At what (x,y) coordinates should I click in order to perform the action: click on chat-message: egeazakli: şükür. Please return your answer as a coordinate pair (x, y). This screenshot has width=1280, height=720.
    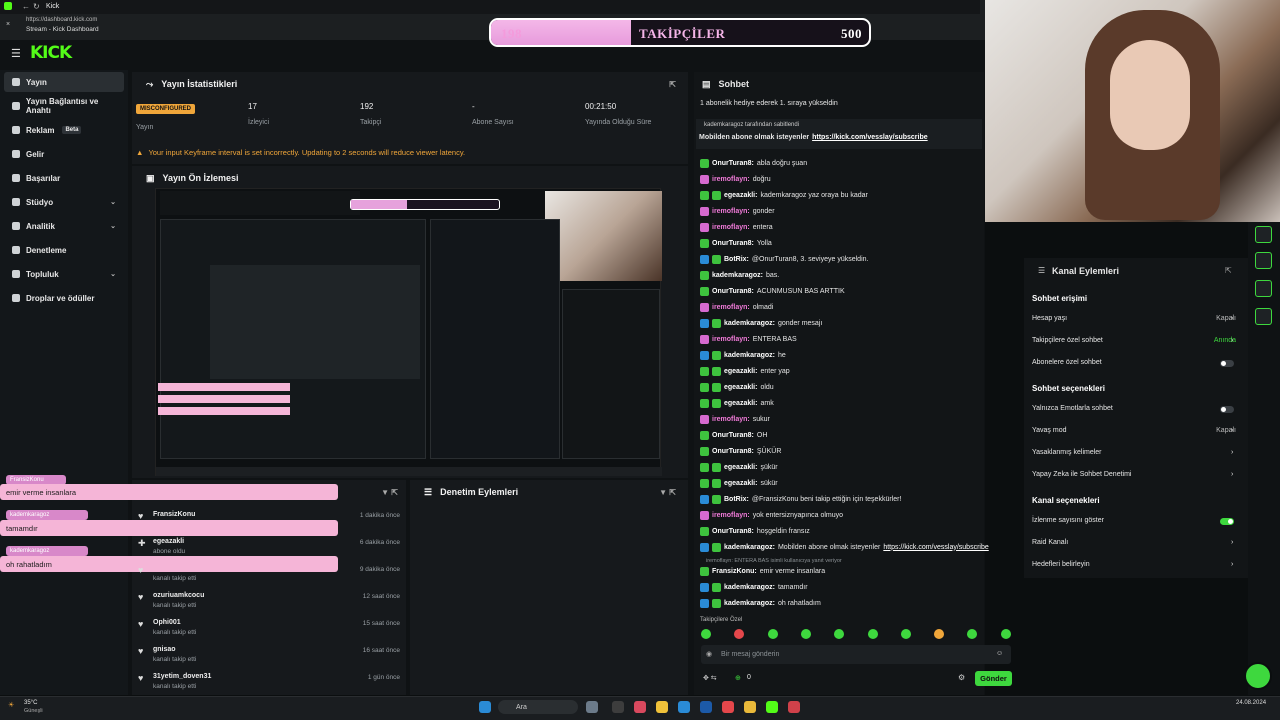
    Looking at the image, I should click on (739, 467).